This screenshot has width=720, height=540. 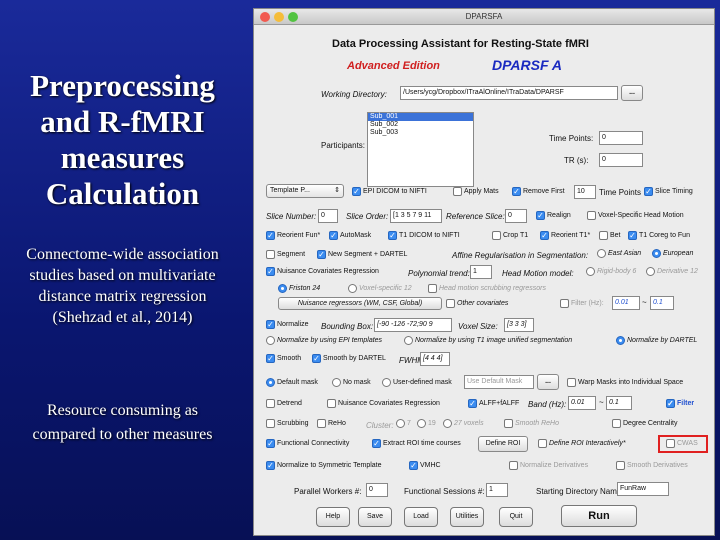 What do you see at coordinates (621, 138) in the screenshot?
I see `time-points-input: 0` at bounding box center [621, 138].